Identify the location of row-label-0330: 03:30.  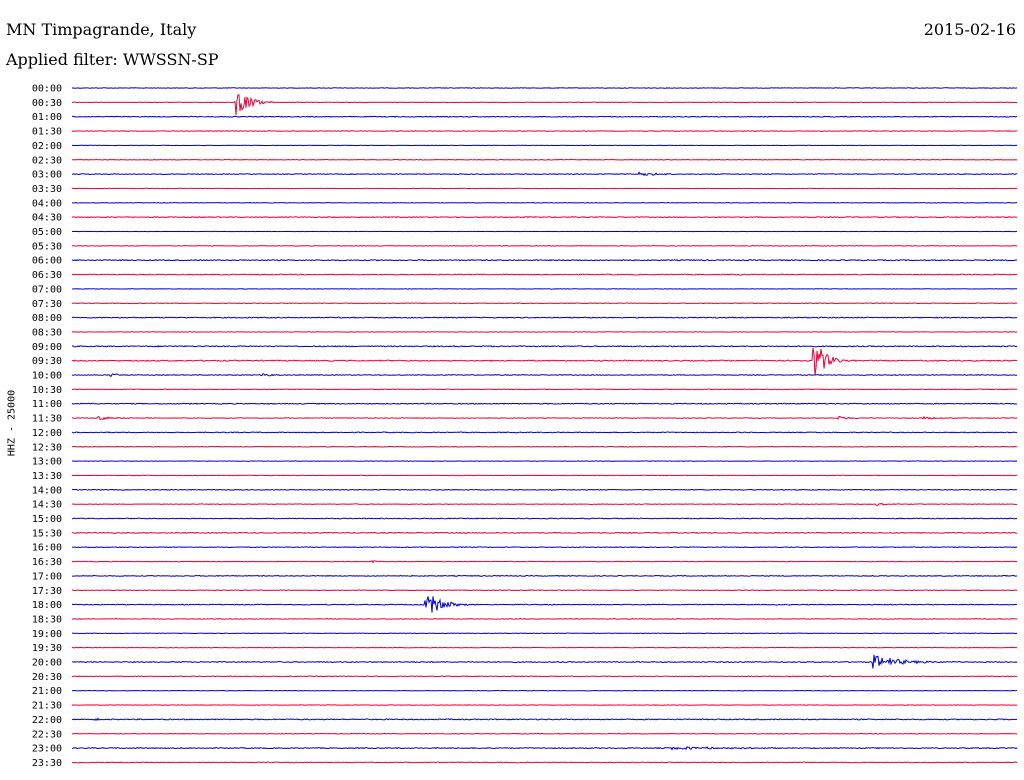
(47, 189).